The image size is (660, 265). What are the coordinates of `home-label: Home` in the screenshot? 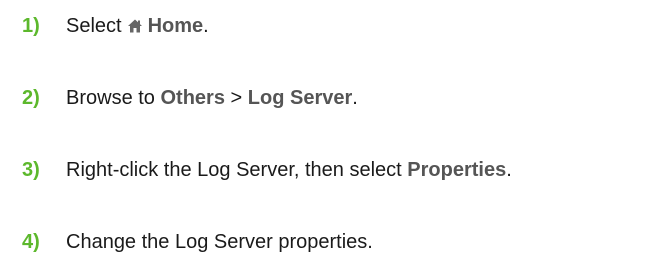 It's located at (175, 26).